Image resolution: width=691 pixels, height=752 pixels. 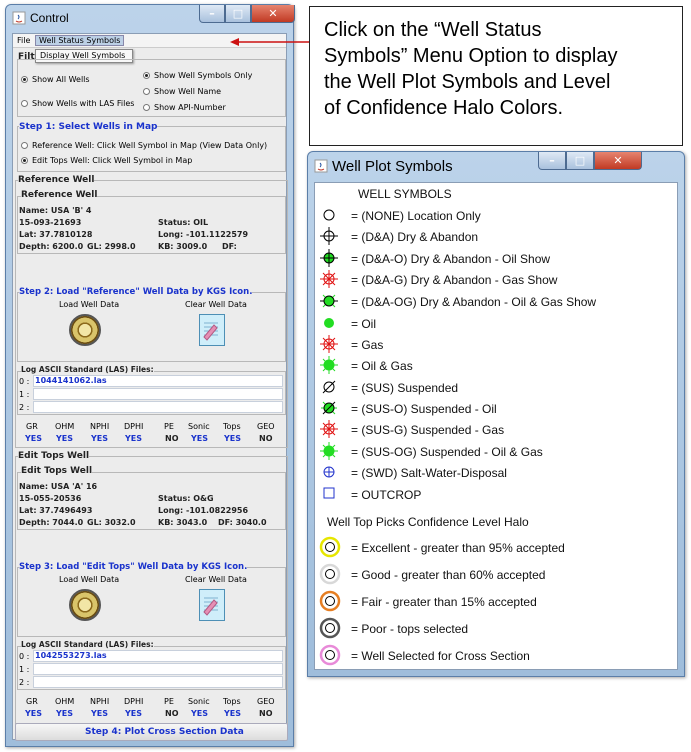 What do you see at coordinates (329, 365) in the screenshot?
I see `oil-gas-icon` at bounding box center [329, 365].